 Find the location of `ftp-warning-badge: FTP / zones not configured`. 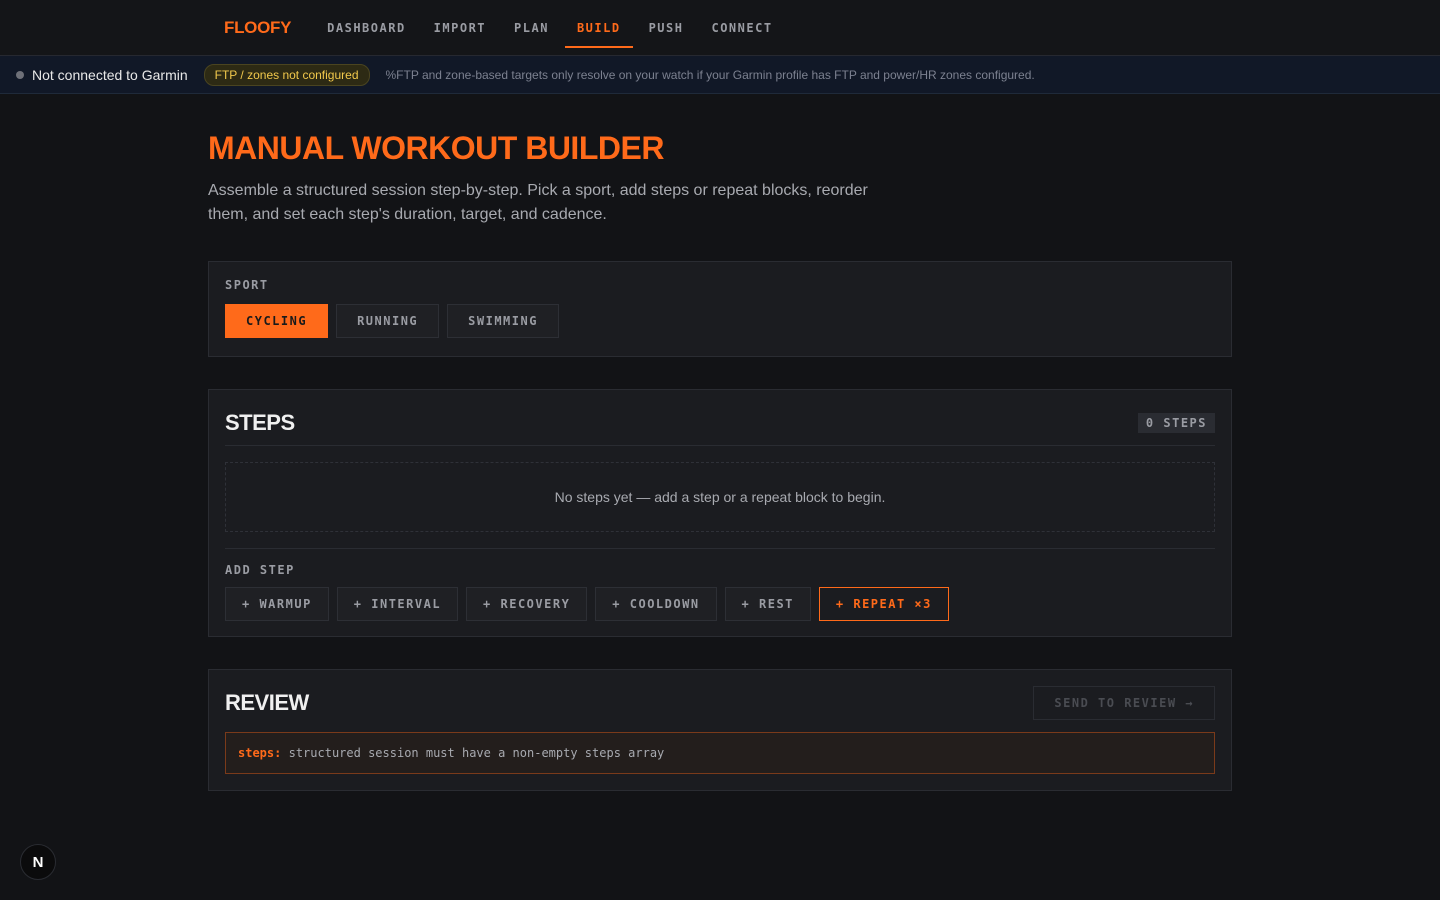

ftp-warning-badge: FTP / zones not configured is located at coordinates (286, 74).